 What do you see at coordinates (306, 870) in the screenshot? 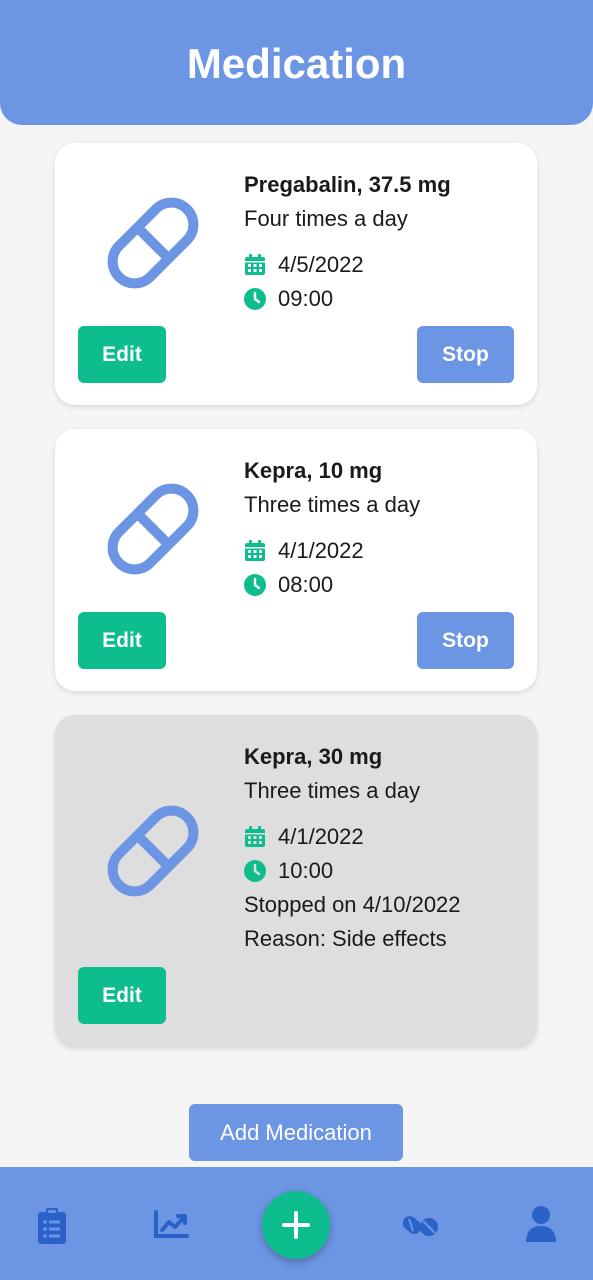
I see `dose-time: 10:00` at bounding box center [306, 870].